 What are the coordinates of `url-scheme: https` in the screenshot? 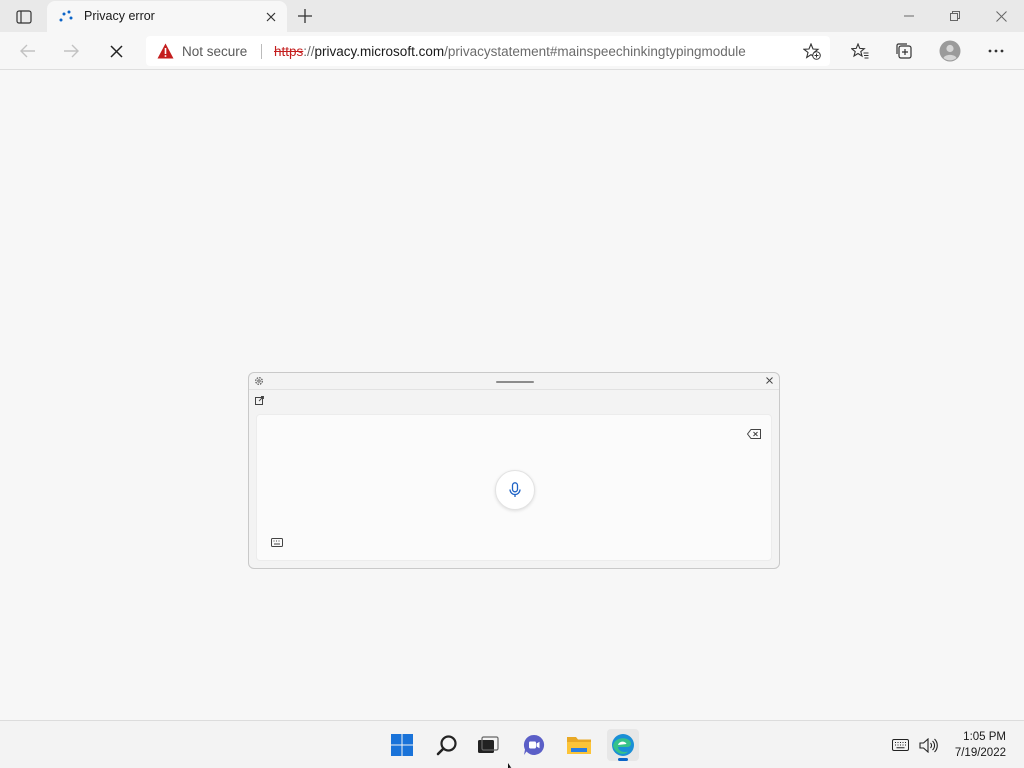 It's located at (289, 51).